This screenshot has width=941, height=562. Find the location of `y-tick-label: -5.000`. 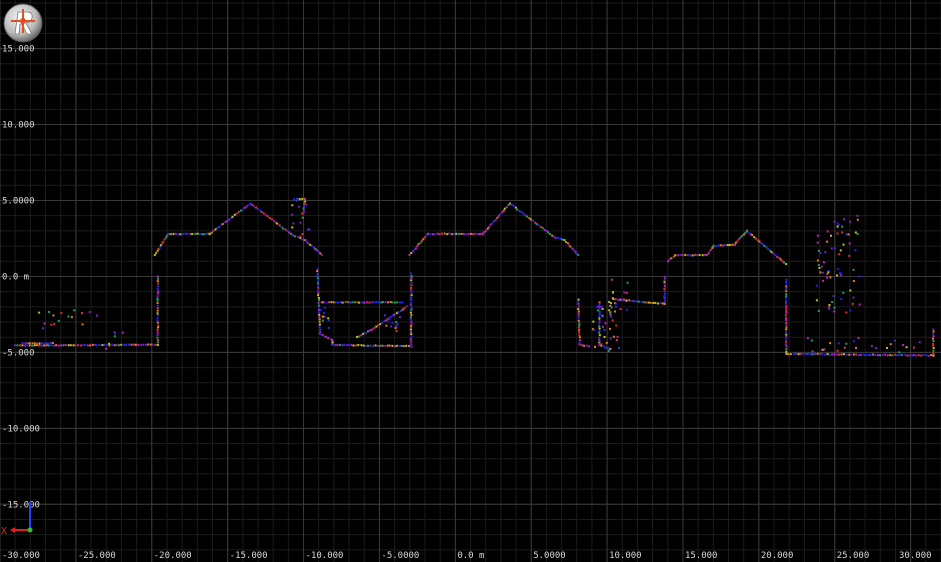

y-tick-label: -5.000 is located at coordinates (18, 353).